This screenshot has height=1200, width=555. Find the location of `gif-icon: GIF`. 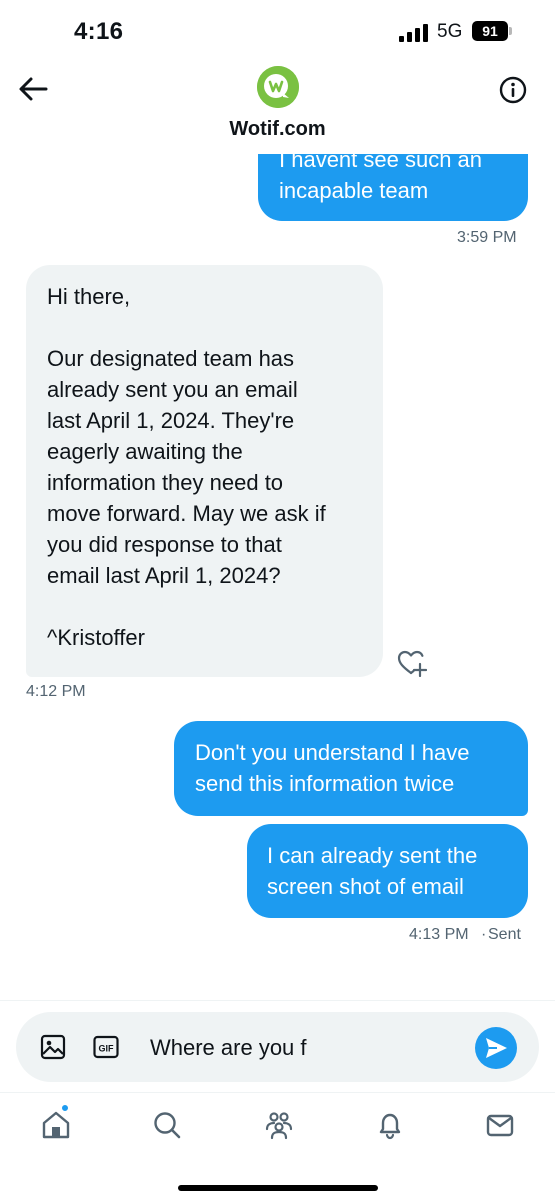

gif-icon: GIF is located at coordinates (106, 1047).